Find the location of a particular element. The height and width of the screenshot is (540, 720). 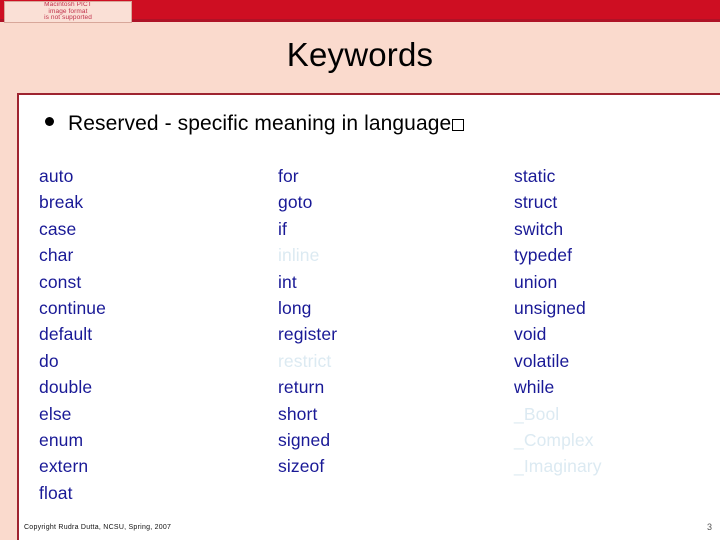

keyword-item: extern is located at coordinates (64, 466).